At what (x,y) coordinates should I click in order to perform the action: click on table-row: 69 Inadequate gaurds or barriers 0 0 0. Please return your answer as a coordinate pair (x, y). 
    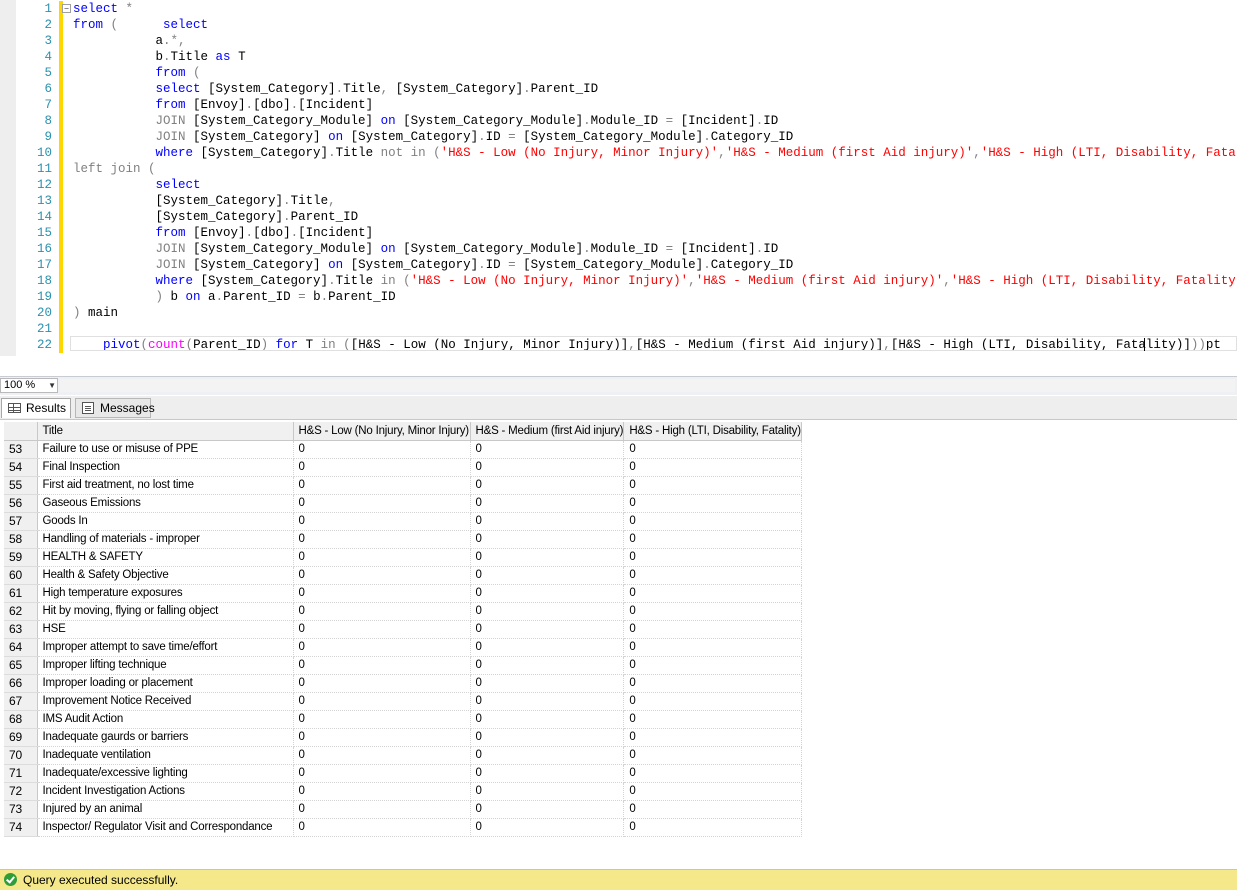
    Looking at the image, I should click on (403, 737).